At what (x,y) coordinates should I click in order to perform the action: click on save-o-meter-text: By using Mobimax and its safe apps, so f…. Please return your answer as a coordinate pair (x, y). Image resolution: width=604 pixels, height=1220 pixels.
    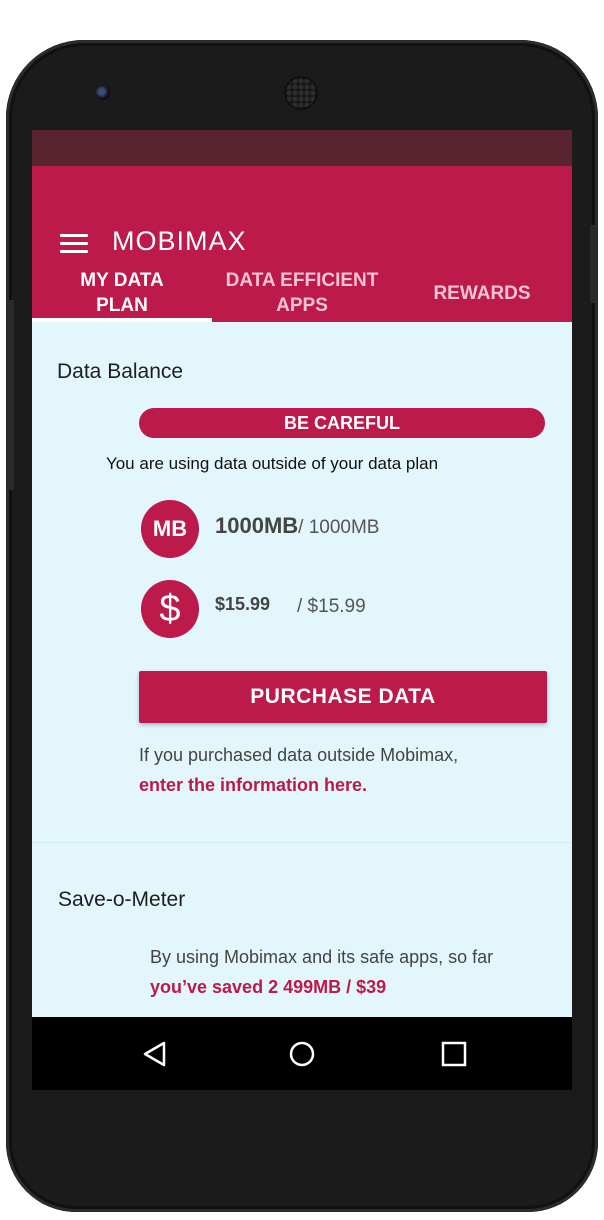
    Looking at the image, I should click on (322, 957).